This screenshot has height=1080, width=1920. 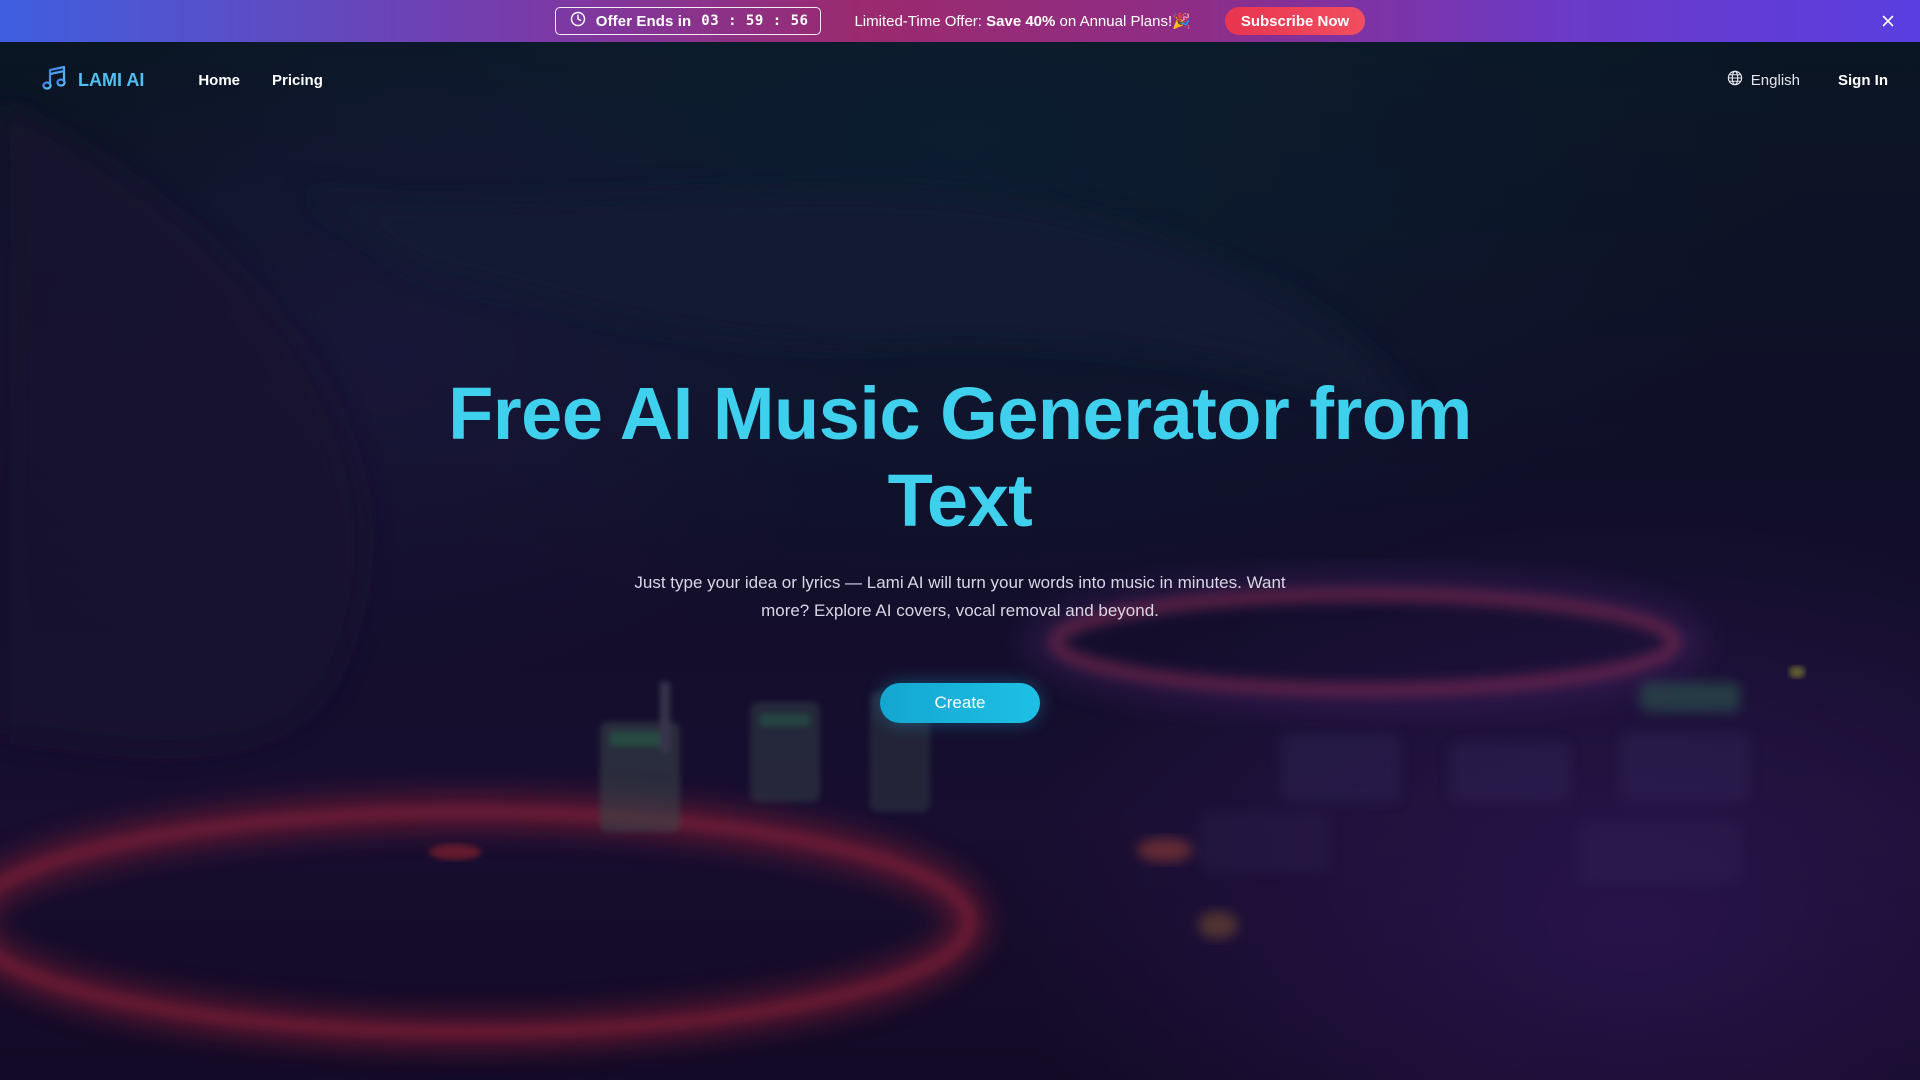 I want to click on close-icon, so click(x=1888, y=21).